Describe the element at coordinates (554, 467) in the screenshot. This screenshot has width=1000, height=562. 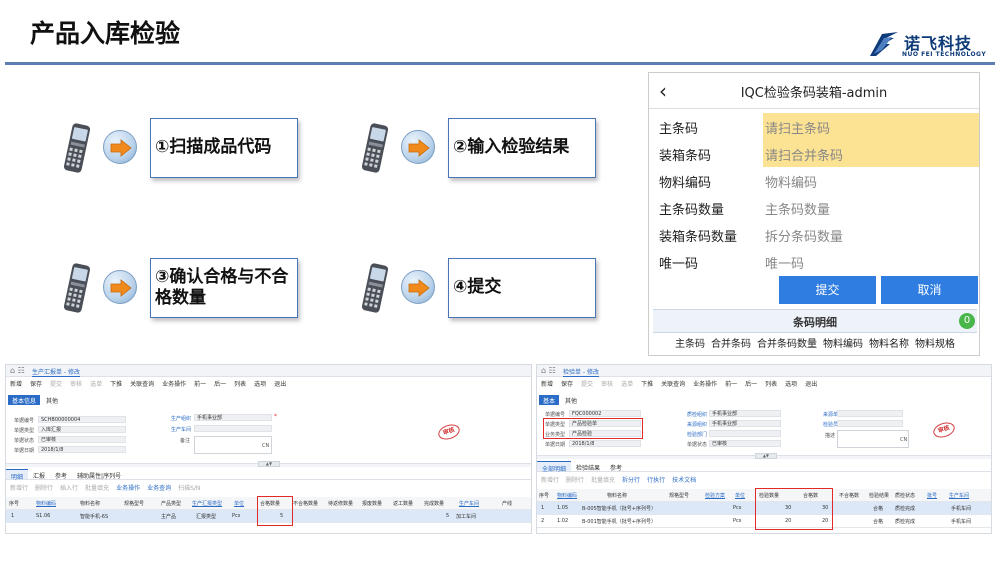
I see `tab-all-detail: 全部明细` at that location.